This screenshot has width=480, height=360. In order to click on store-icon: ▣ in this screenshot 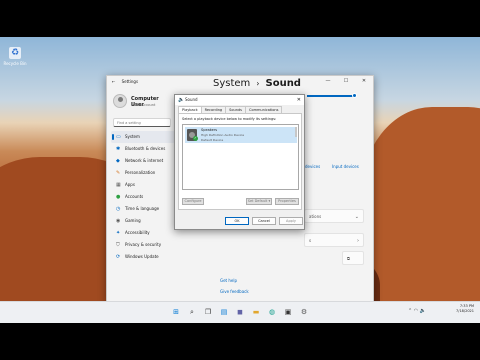, I will do `click(288, 312)`.